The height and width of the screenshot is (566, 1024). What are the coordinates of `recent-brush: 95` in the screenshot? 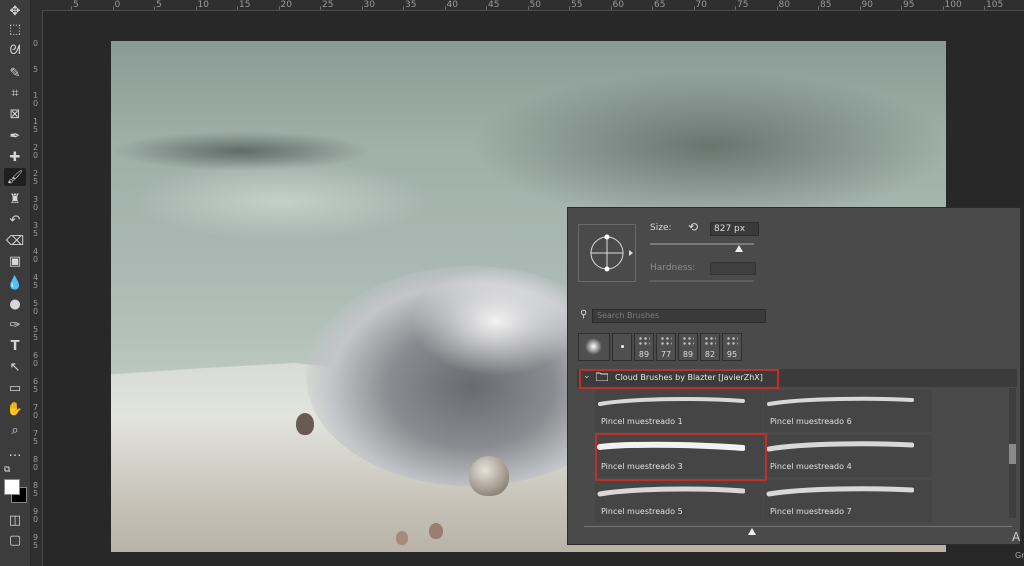 It's located at (732, 347).